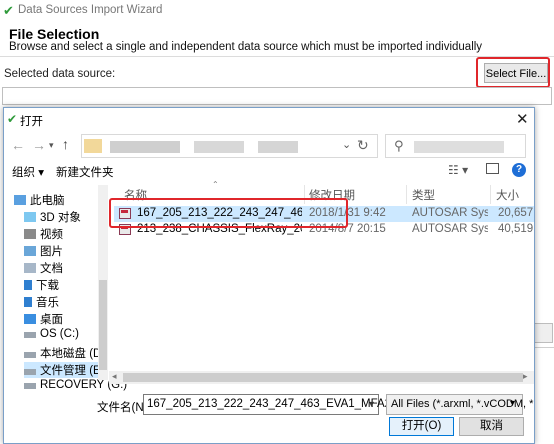 This screenshot has width=554, height=444. I want to click on video-icon, so click(30, 234).